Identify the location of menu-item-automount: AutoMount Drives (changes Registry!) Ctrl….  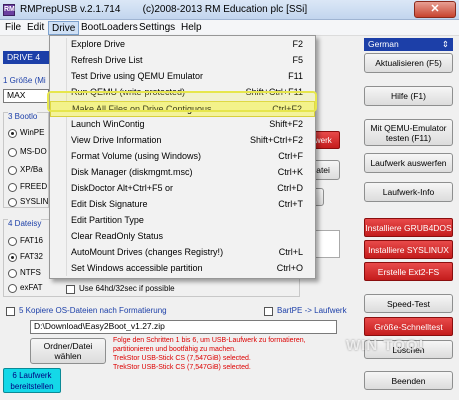
(182, 253).